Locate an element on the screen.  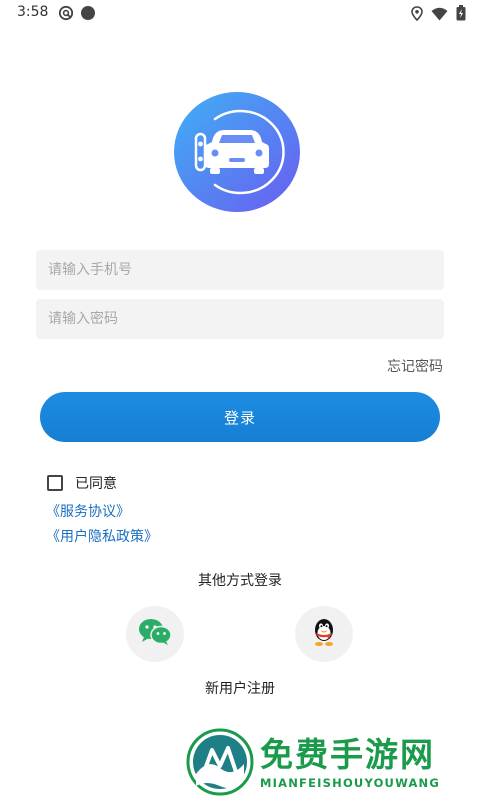
location-icon is located at coordinates (417, 15).